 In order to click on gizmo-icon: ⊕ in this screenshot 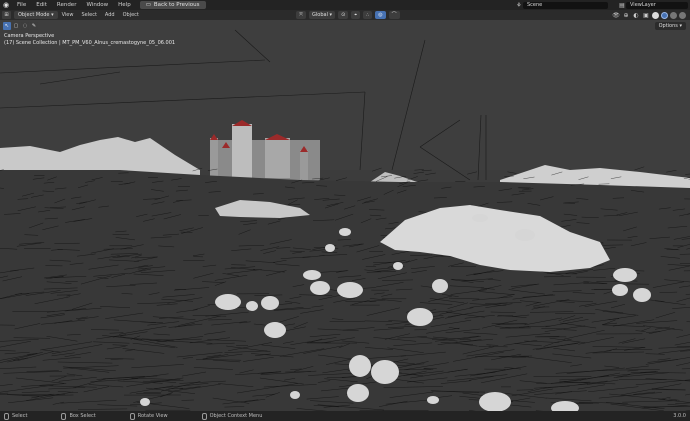, I will do `click(626, 15)`.